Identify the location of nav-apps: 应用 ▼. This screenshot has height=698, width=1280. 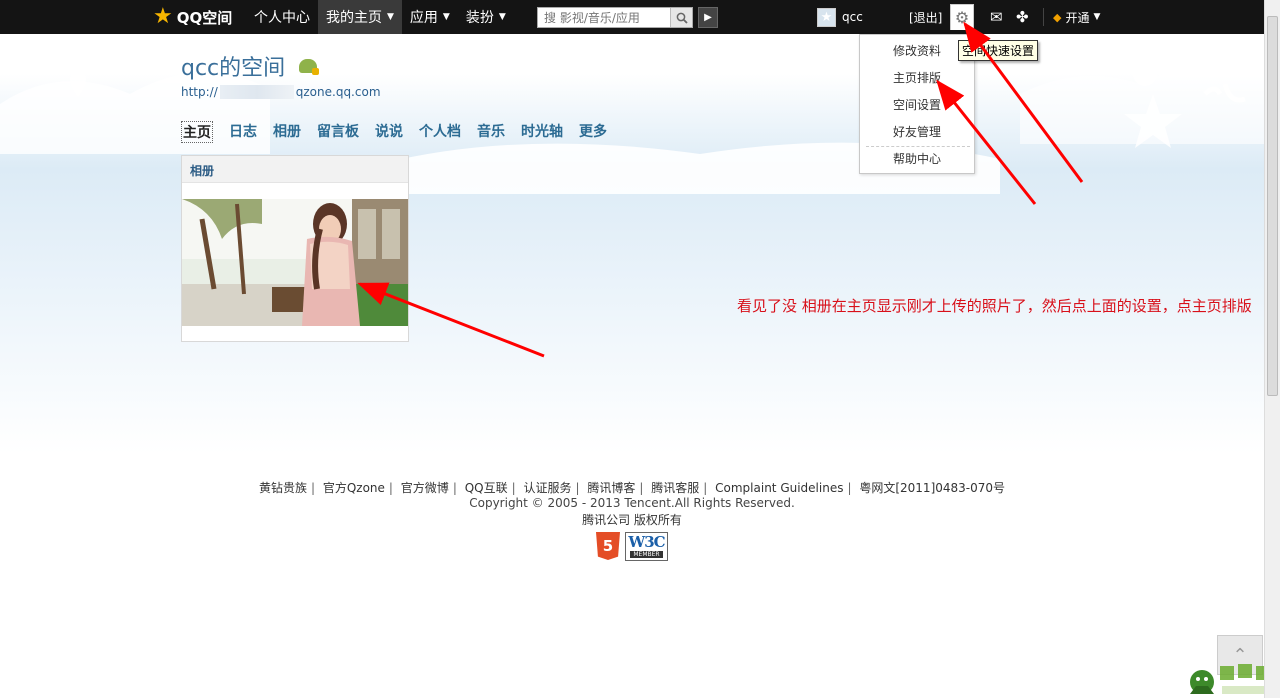
(430, 17).